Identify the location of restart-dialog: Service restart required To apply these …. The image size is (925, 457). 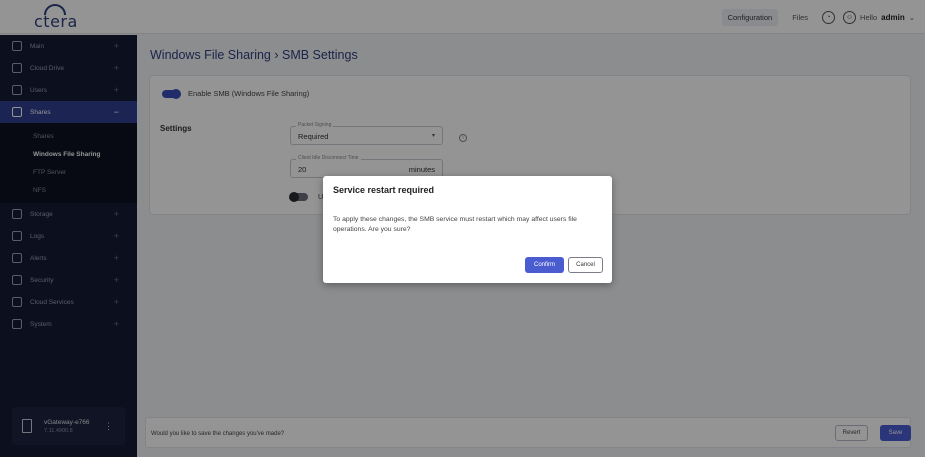
(467, 229).